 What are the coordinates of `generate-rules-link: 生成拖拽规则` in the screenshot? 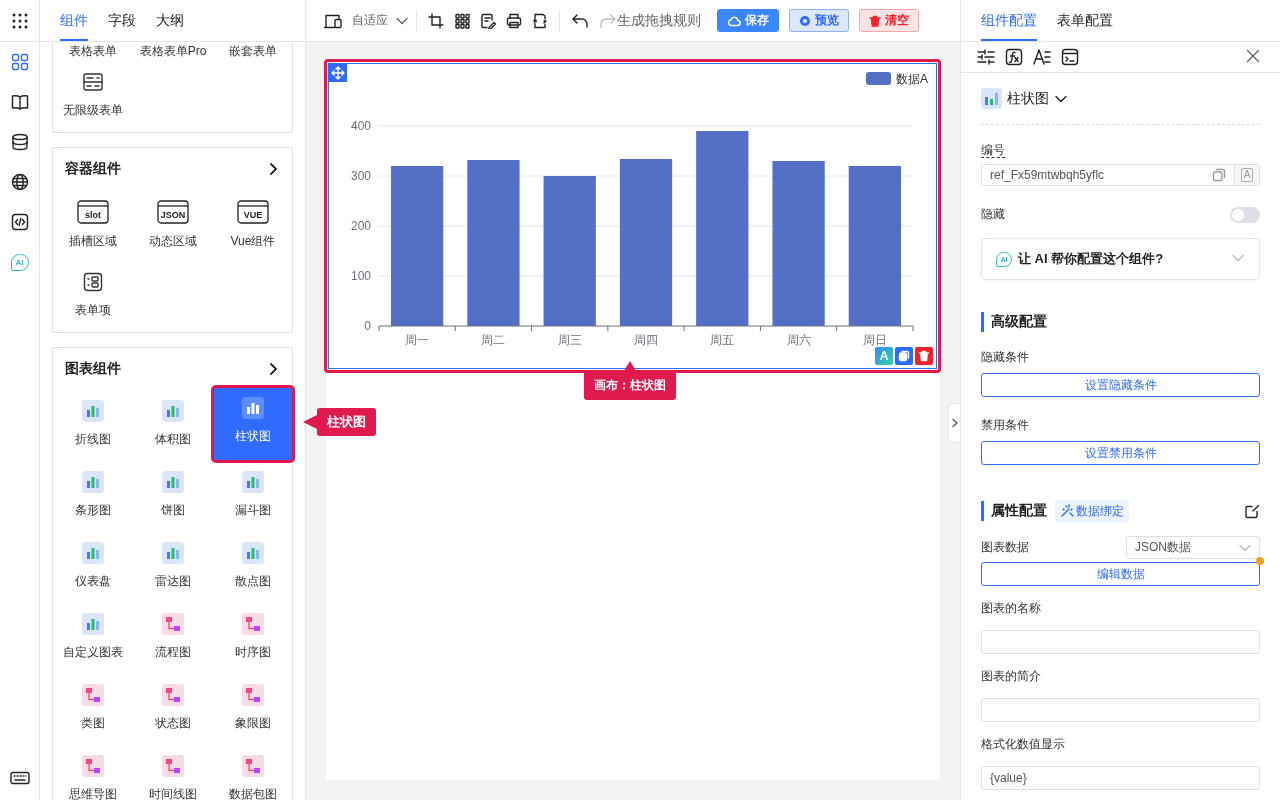 It's located at (659, 20).